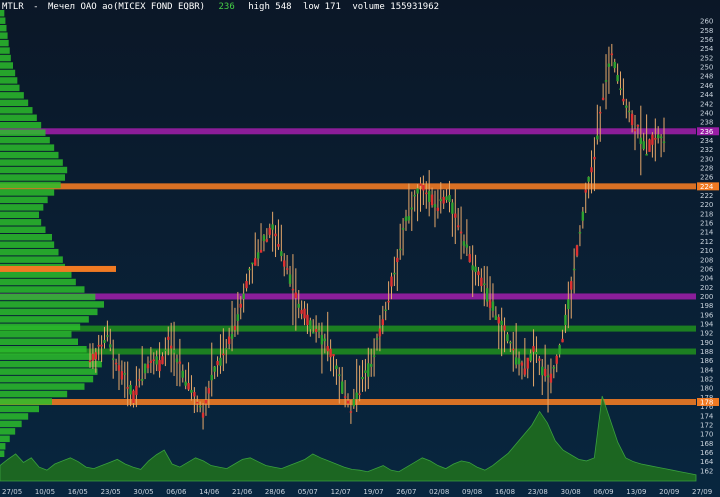 The height and width of the screenshot is (497, 720). I want to click on price-tick-label: 172, so click(706, 425).